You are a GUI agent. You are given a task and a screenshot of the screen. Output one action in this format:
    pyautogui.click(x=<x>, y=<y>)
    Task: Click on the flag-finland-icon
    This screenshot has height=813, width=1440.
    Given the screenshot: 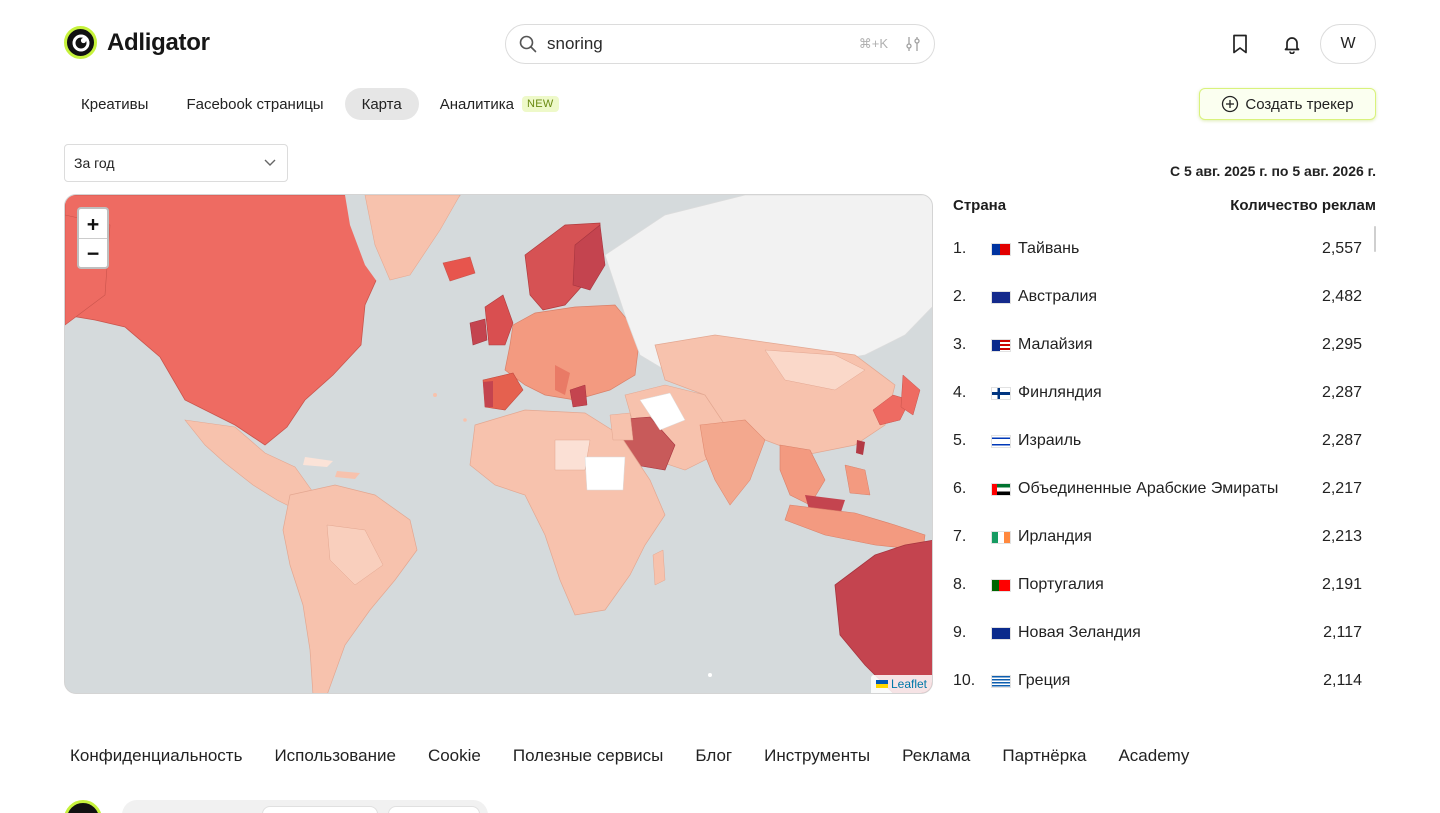 What is the action you would take?
    pyautogui.click(x=1001, y=393)
    